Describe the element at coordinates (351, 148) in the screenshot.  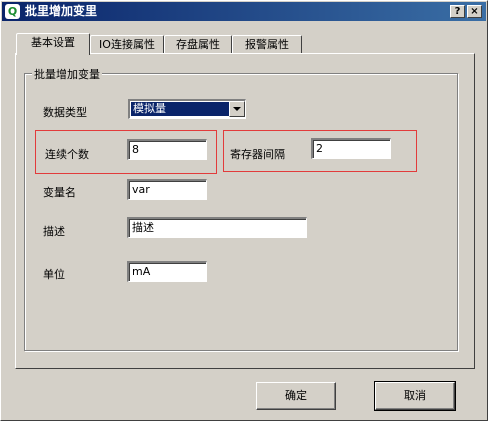
I see `register-interval-input: 2` at that location.